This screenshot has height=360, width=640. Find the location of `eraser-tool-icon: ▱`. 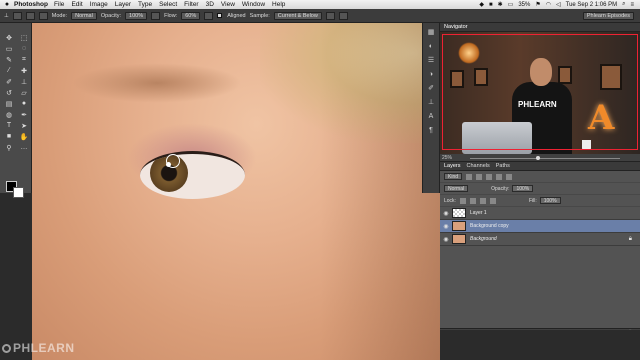

eraser-tool-icon: ▱ is located at coordinates (24, 92).